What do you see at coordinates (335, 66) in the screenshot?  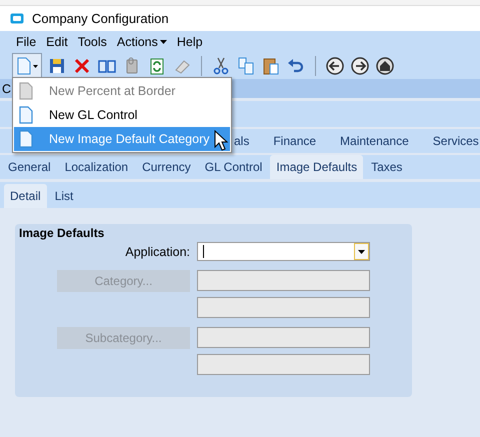 I see `back-icon` at bounding box center [335, 66].